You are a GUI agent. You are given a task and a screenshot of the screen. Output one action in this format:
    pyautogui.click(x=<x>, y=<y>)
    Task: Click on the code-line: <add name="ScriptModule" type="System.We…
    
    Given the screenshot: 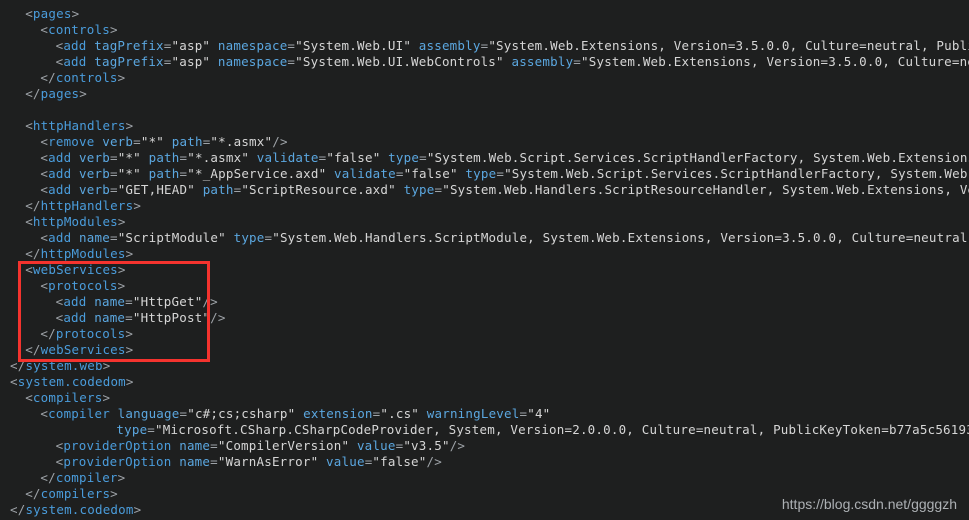 What is the action you would take?
    pyautogui.click(x=504, y=237)
    